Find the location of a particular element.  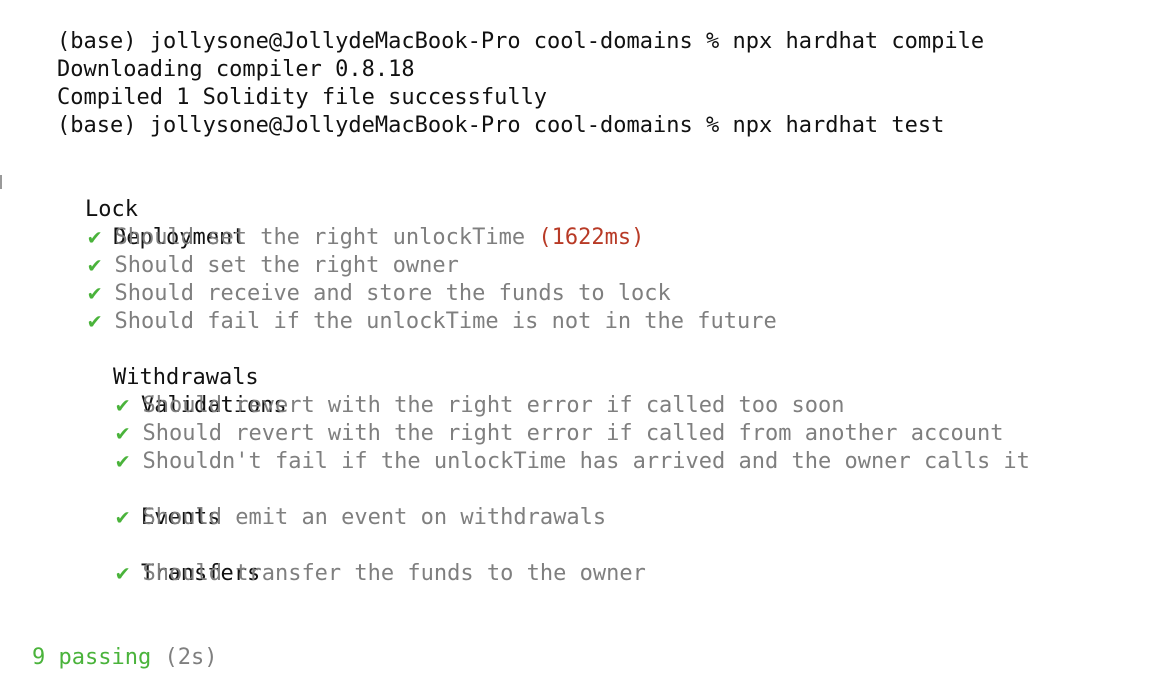

suite-deployment: Deployment is located at coordinates (152, 223).